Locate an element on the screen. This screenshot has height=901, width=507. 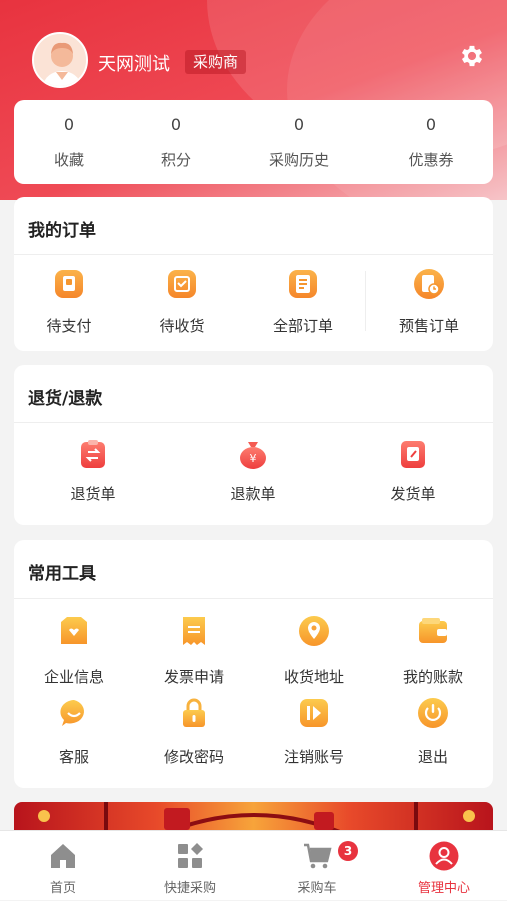
tool-label: 修改密码 is located at coordinates (193, 757).